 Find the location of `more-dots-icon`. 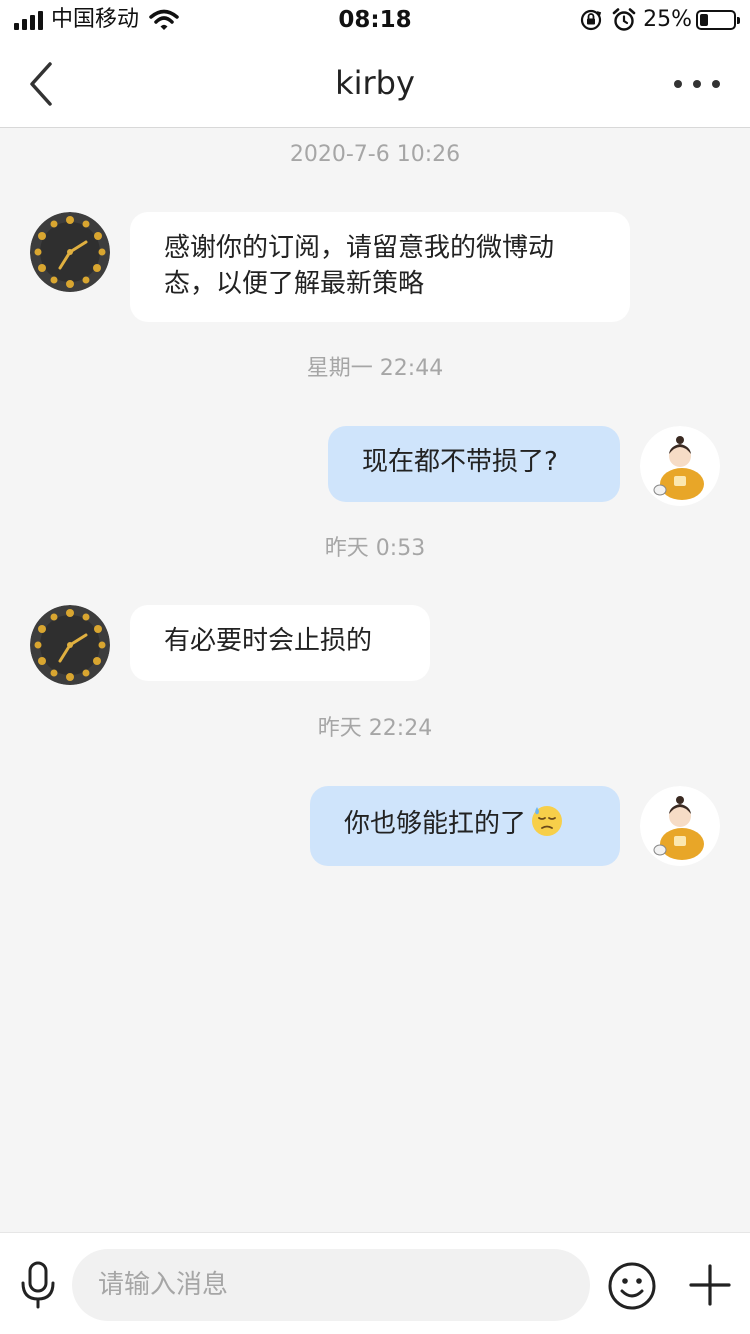

more-dots-icon is located at coordinates (697, 84).